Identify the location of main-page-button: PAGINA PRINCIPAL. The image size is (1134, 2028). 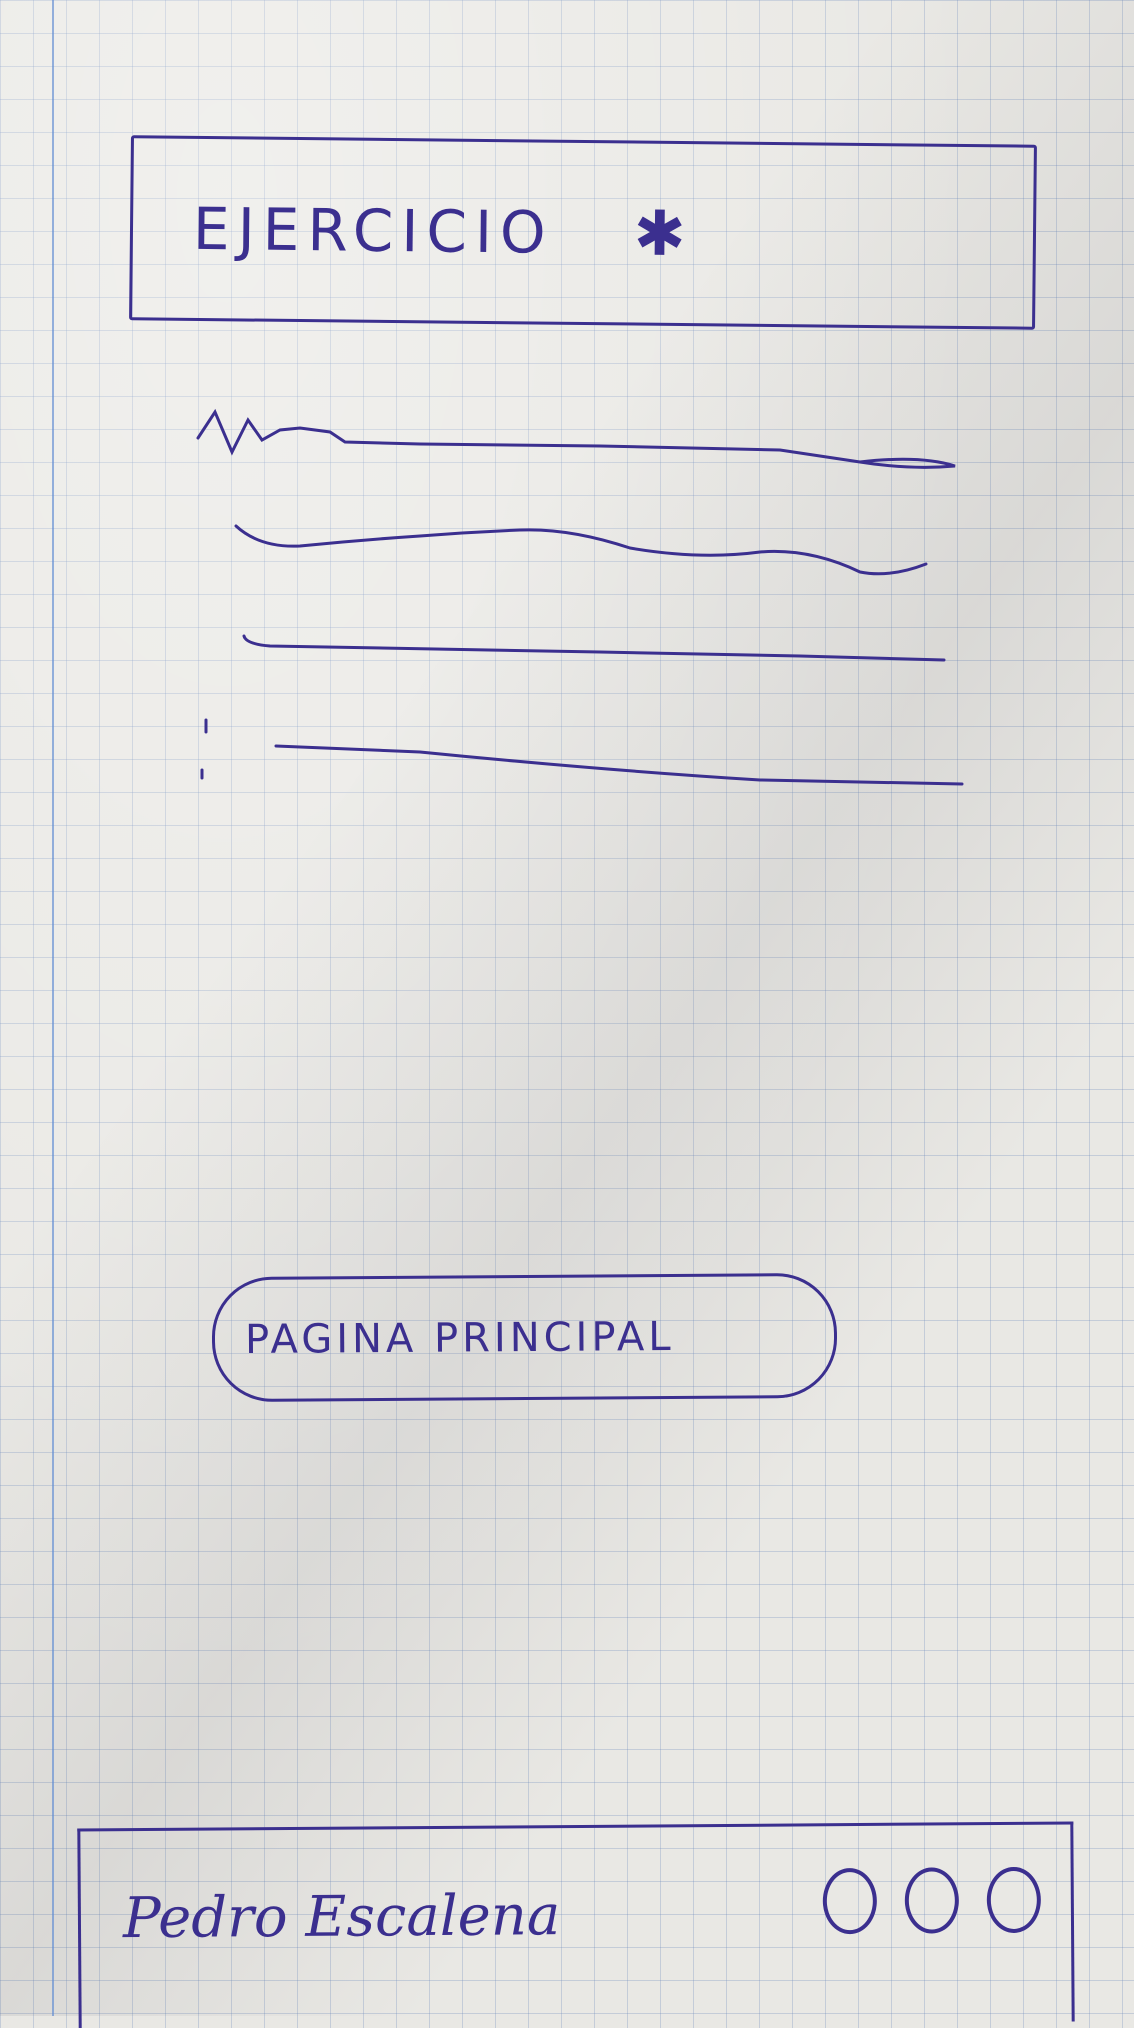
(524, 1337).